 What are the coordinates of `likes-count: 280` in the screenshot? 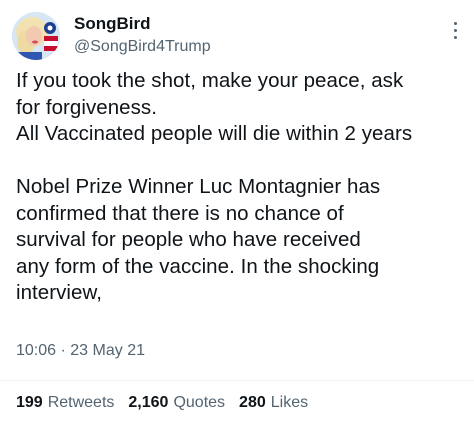 It's located at (252, 402).